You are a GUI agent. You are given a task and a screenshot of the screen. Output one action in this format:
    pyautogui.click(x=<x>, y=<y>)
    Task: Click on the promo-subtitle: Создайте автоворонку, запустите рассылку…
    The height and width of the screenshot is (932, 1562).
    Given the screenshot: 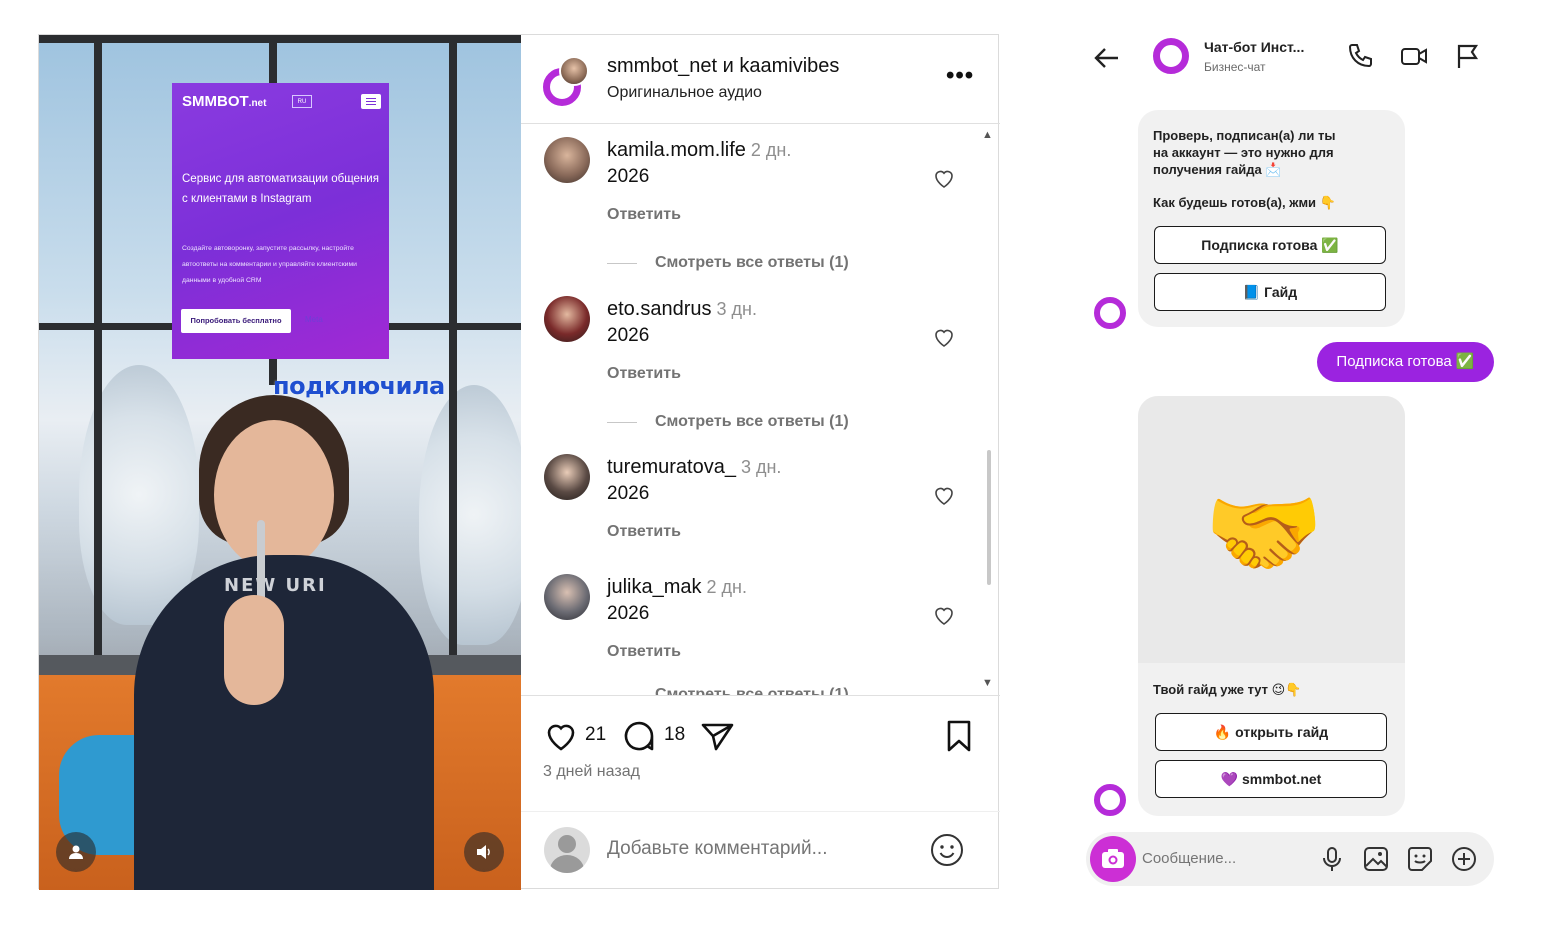 What is the action you would take?
    pyautogui.click(x=269, y=264)
    